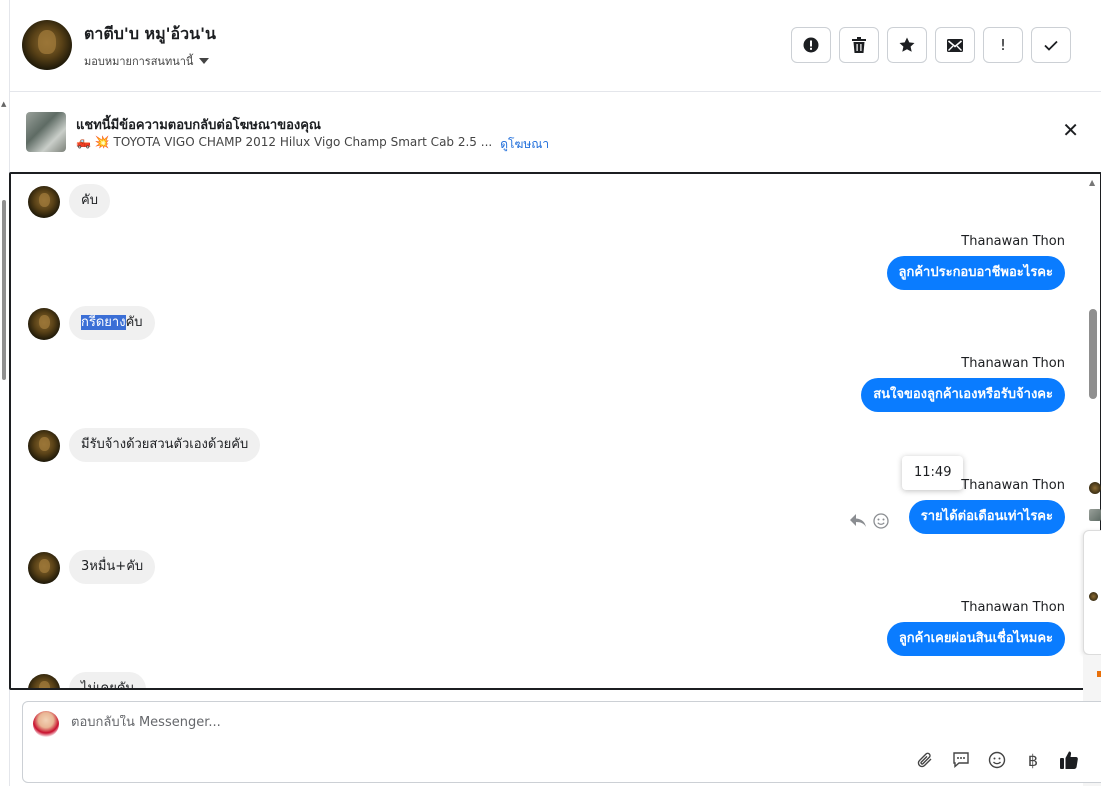 Image resolution: width=1101 pixels, height=786 pixels. Describe the element at coordinates (150, 34) in the screenshot. I see `contact-name: ตาตีบ'บ หมู'อ้วน'น` at that location.